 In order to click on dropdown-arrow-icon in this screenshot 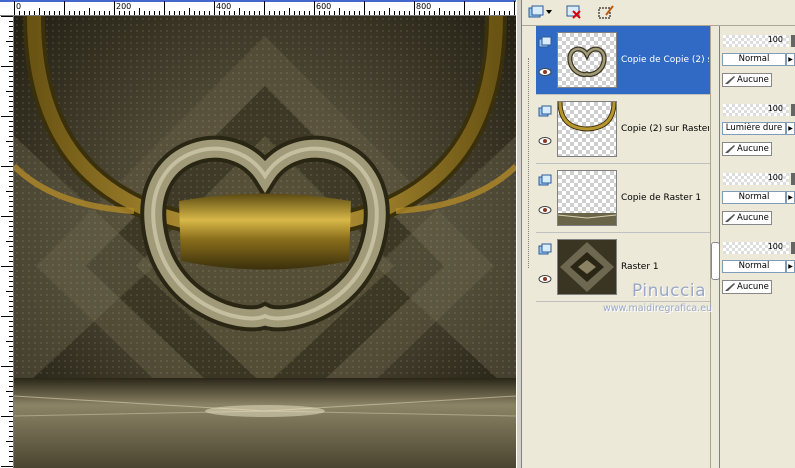, I will do `click(549, 12)`.